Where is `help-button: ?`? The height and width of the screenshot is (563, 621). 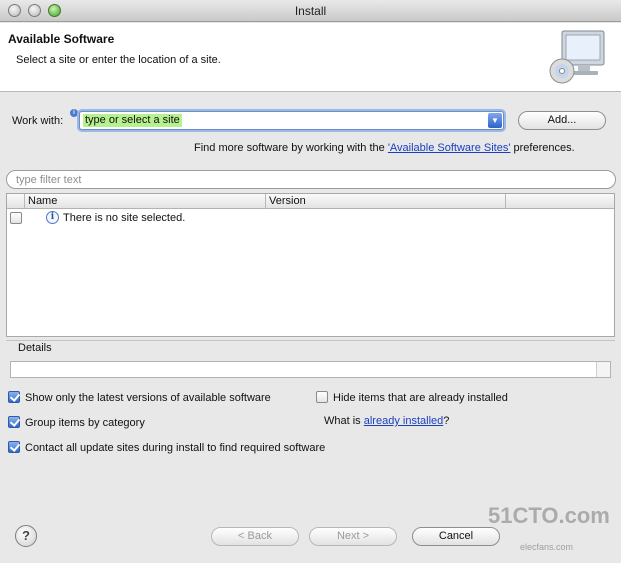 help-button: ? is located at coordinates (26, 536).